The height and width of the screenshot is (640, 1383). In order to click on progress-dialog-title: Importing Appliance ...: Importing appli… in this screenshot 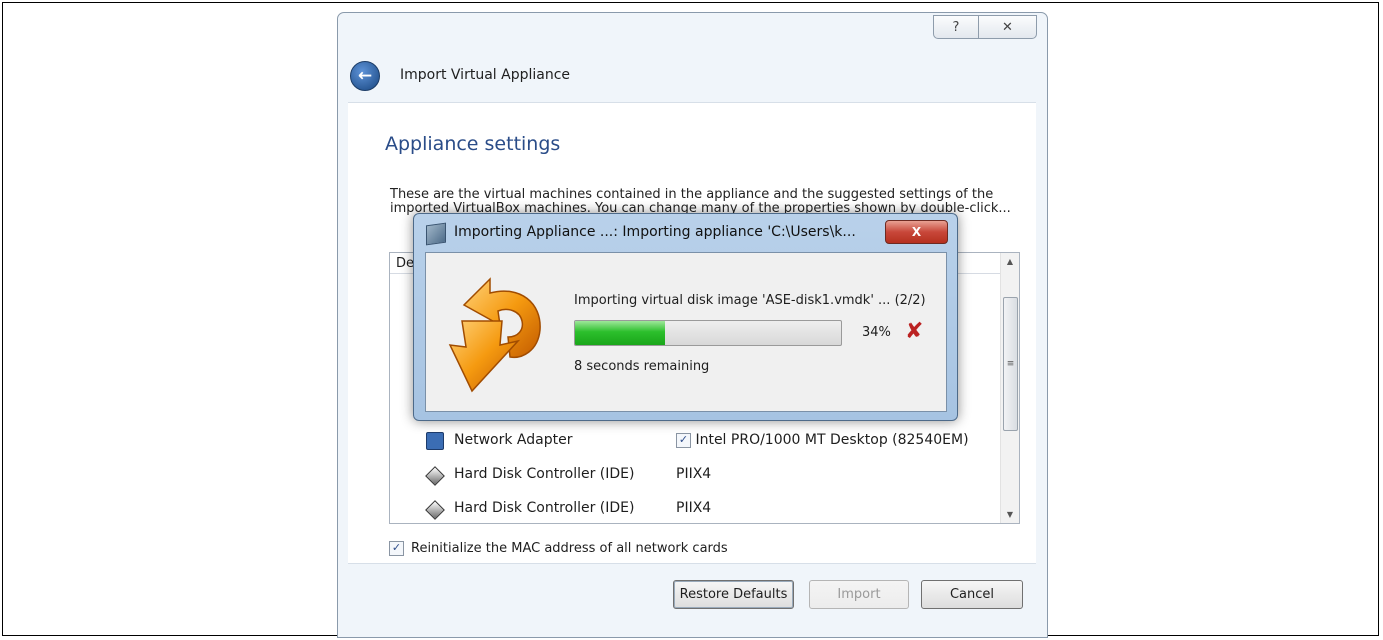, I will do `click(655, 232)`.